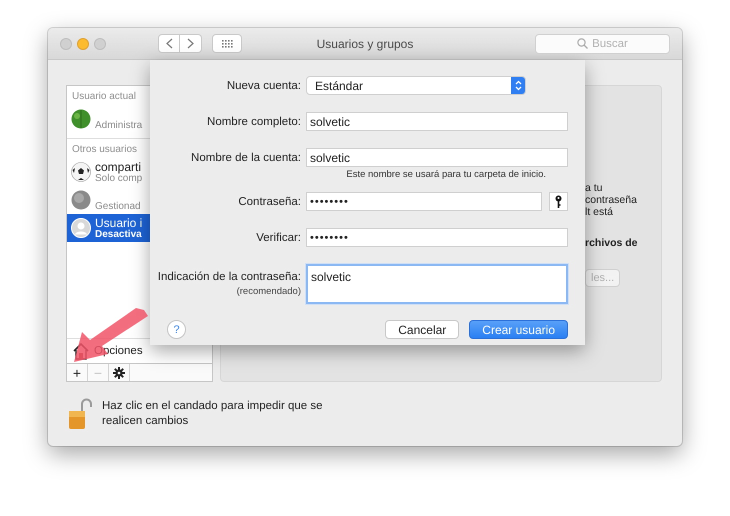  I want to click on section-header: Otros usuarios, so click(105, 149).